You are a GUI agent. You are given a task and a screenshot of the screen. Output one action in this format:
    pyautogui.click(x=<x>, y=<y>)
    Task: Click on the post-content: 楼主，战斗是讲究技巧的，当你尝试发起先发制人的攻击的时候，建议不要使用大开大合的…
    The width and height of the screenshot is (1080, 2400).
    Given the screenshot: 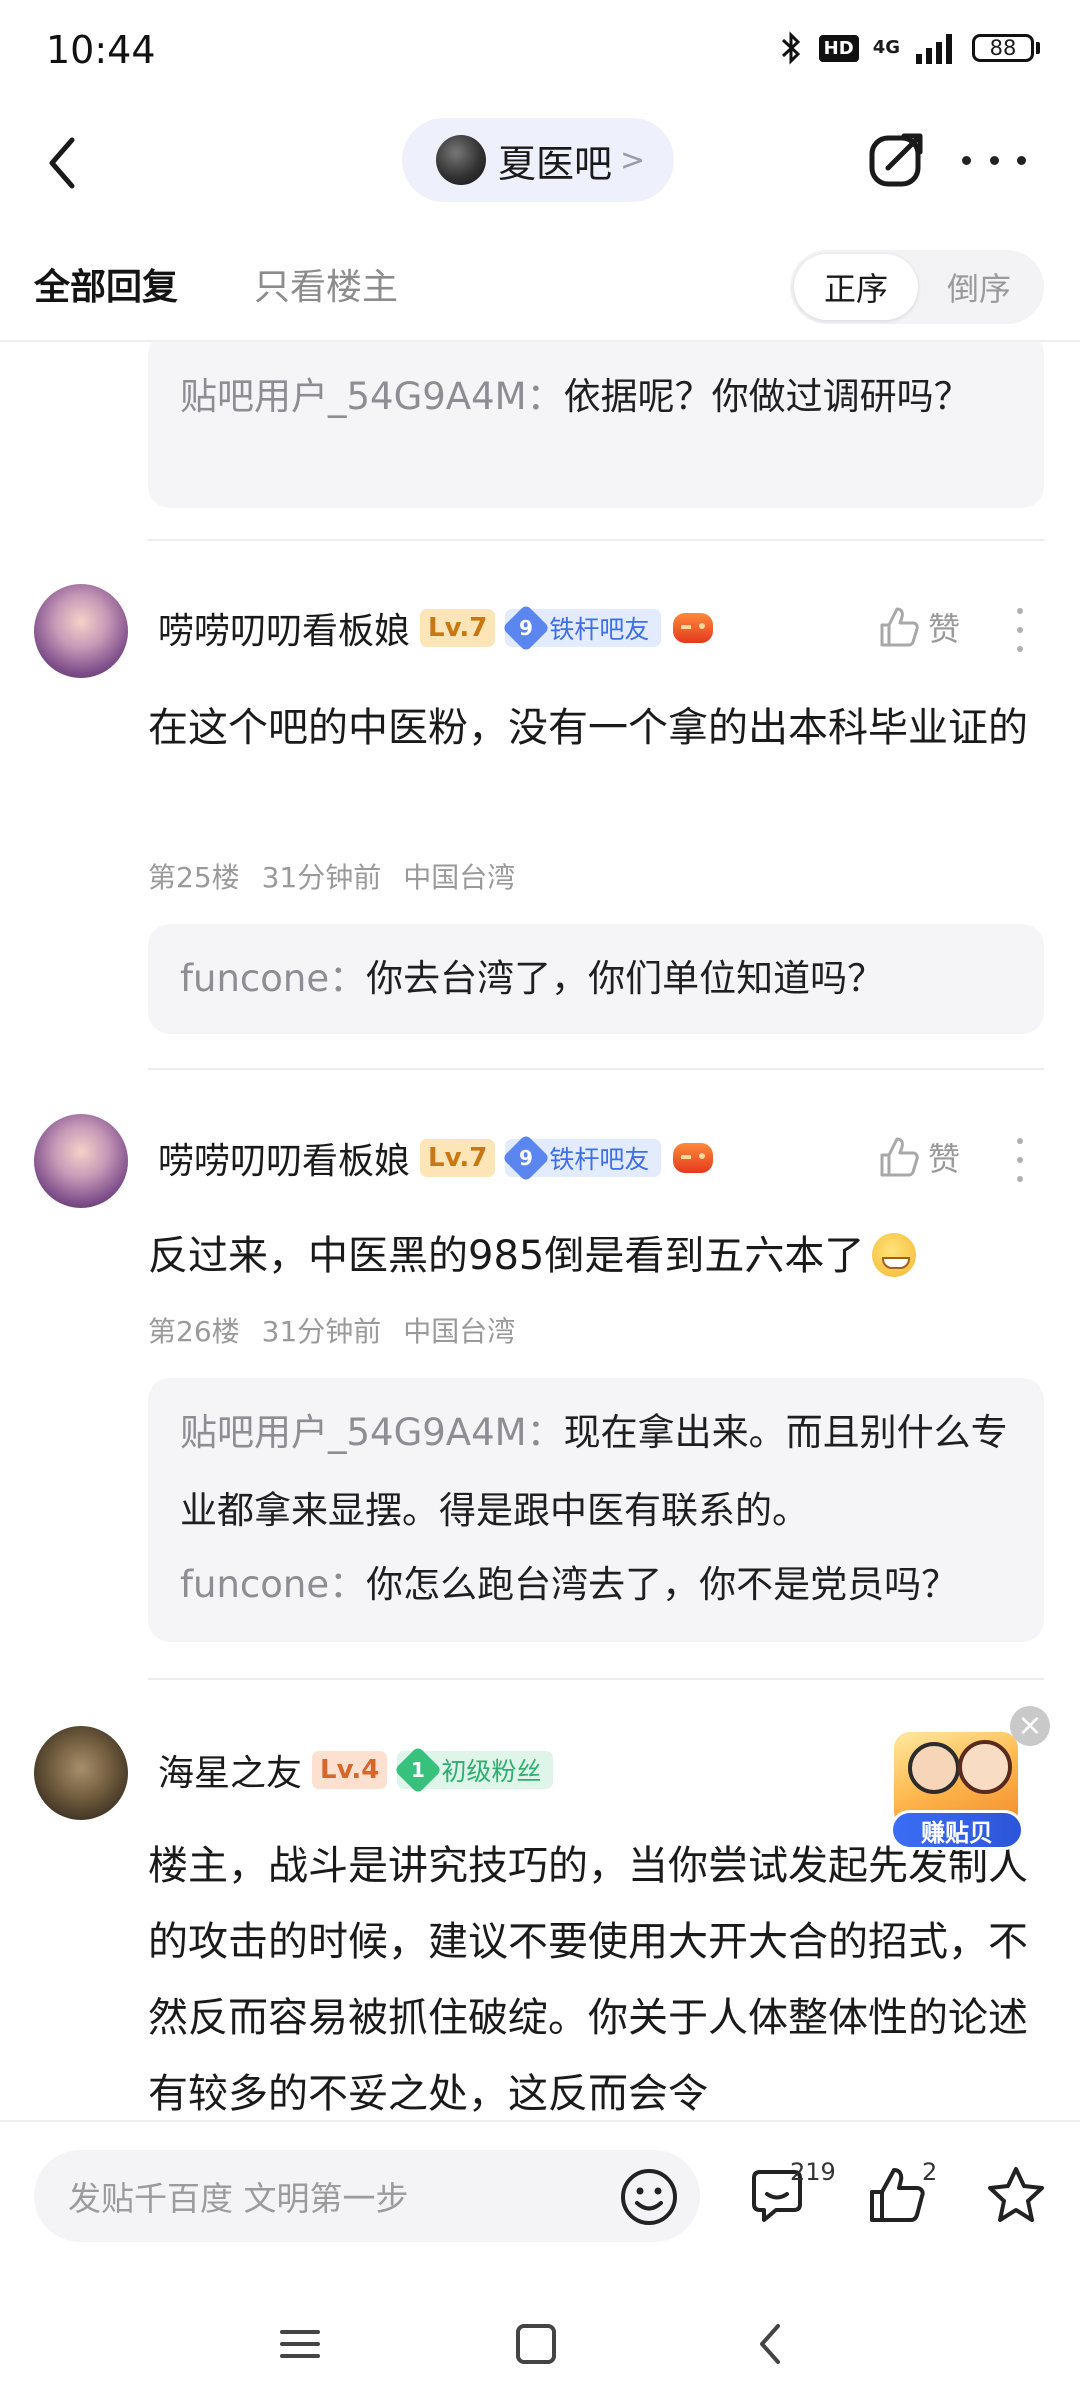 What is the action you would take?
    pyautogui.click(x=588, y=1980)
    